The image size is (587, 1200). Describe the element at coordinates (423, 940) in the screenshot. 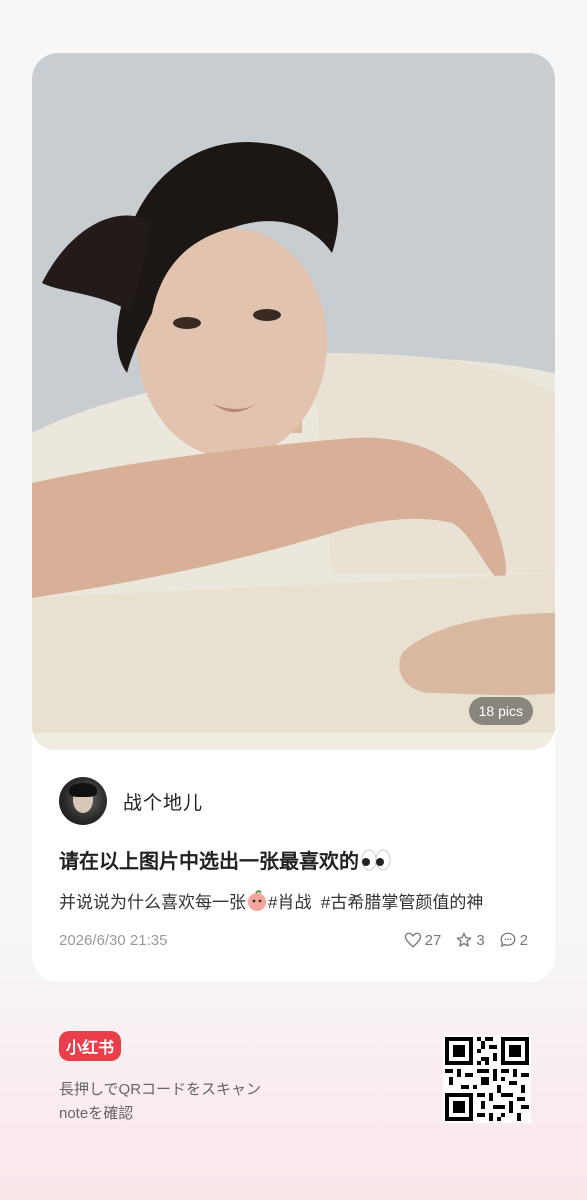

I see `like-button: 27` at that location.